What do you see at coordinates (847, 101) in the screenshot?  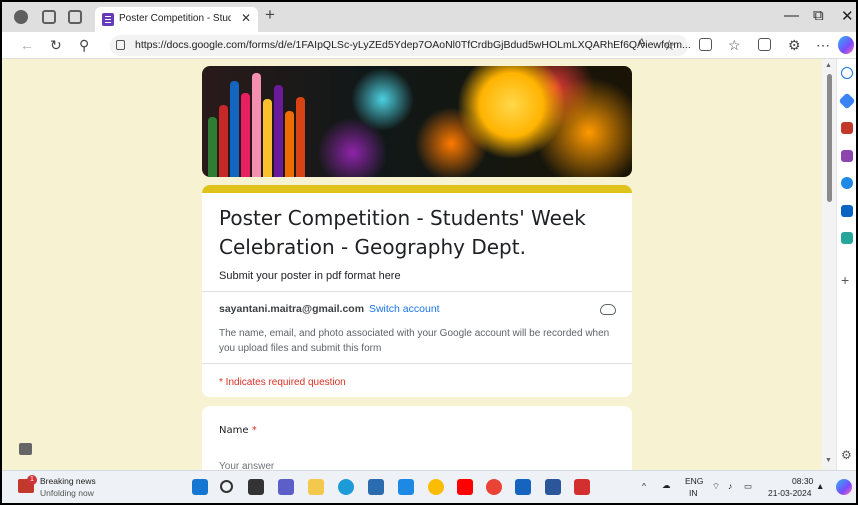 I see `sidebar-shopping-icon` at bounding box center [847, 101].